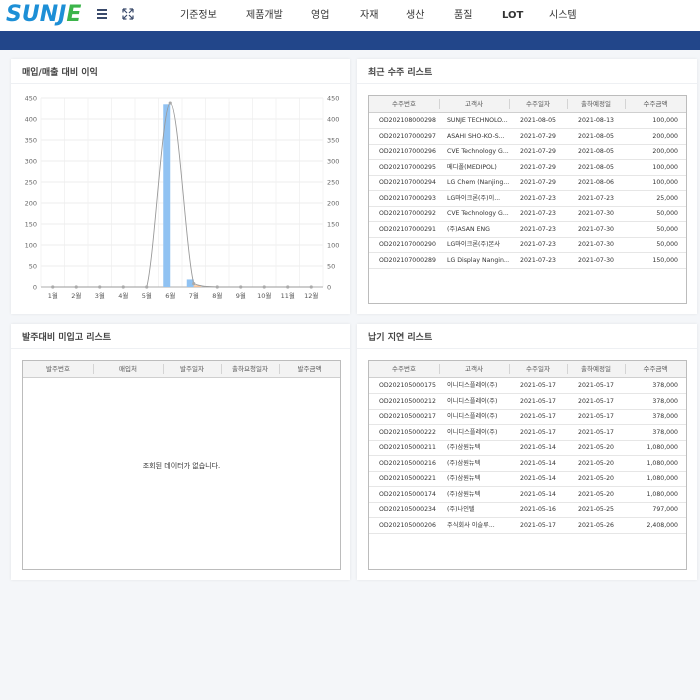 This screenshot has height=700, width=700. Describe the element at coordinates (128, 369) in the screenshot. I see `column-header: 매입처` at that location.